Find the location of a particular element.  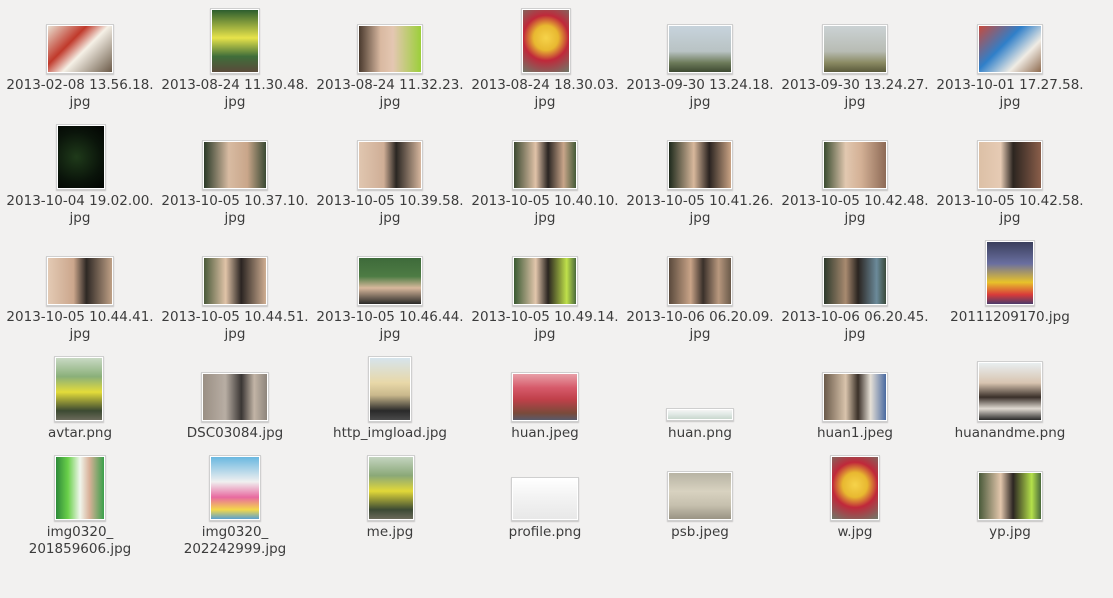

file-name: 2013-10-01 17.27.58. jpg is located at coordinates (1010, 94).